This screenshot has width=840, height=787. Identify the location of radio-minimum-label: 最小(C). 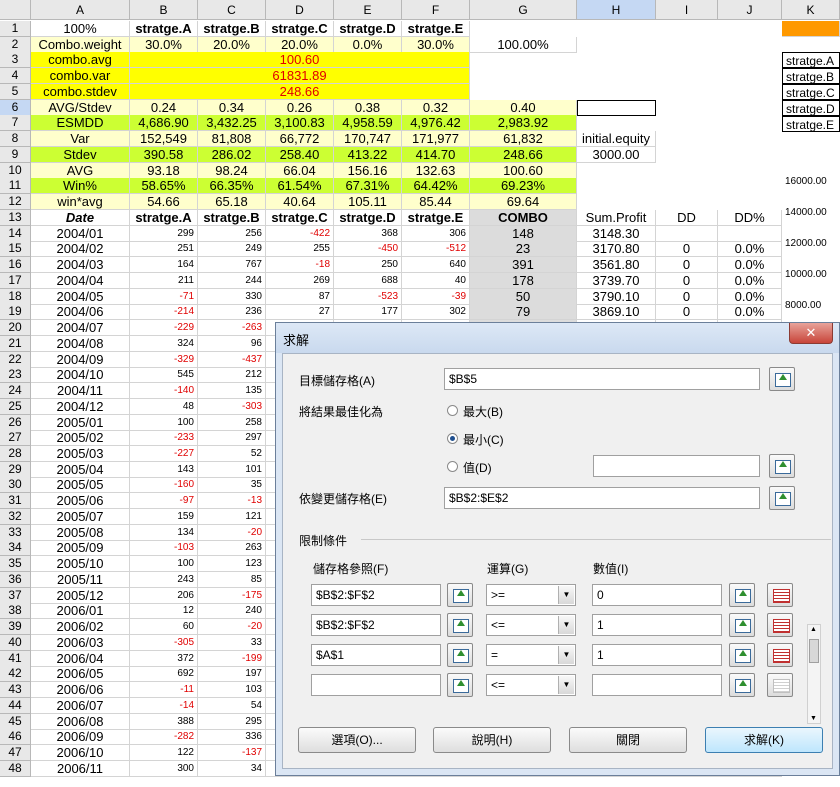
(483, 439).